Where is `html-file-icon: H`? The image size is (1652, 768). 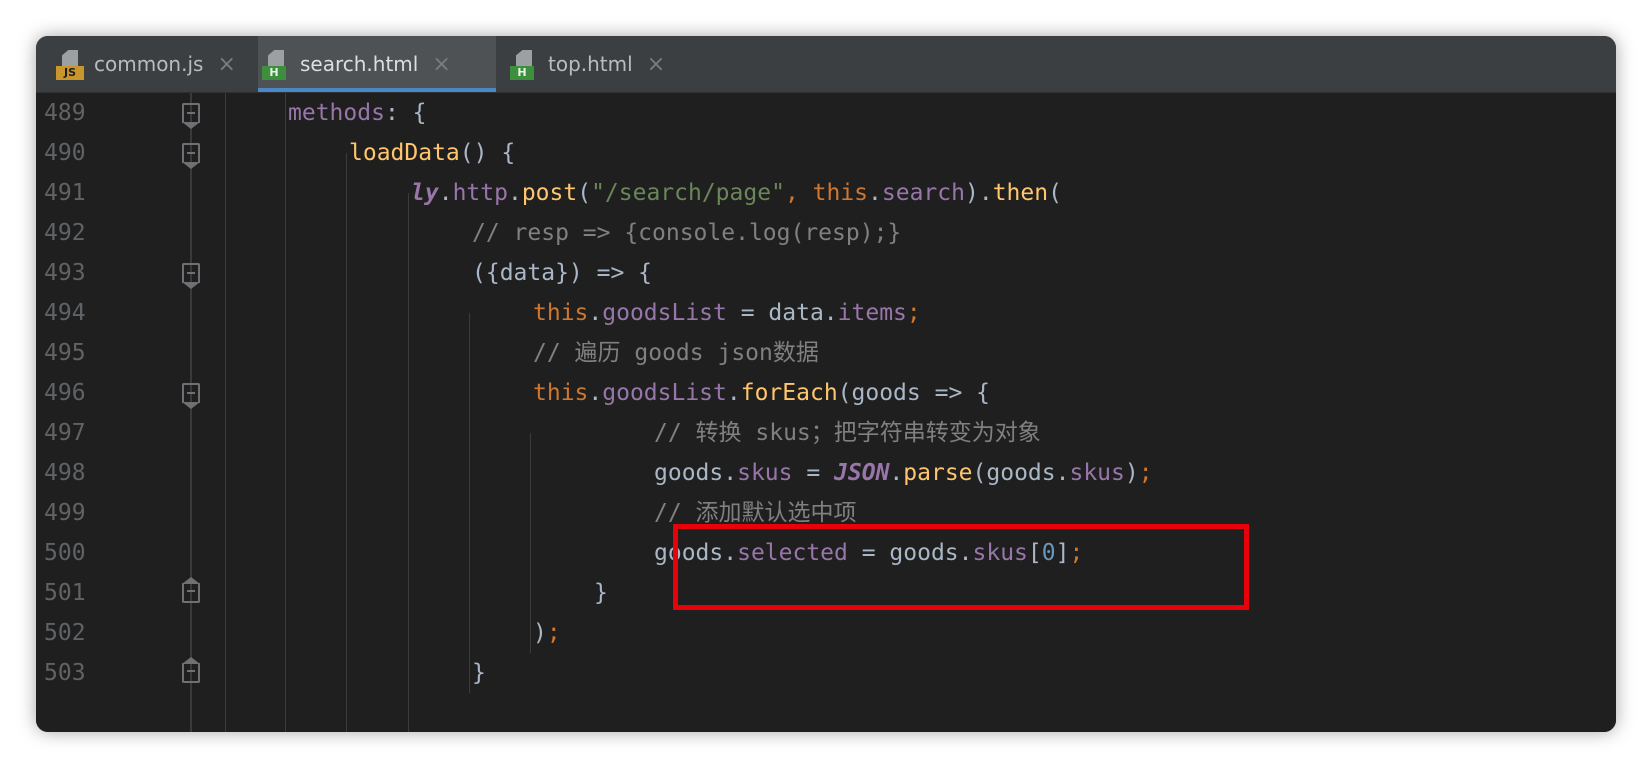 html-file-icon: H is located at coordinates (276, 64).